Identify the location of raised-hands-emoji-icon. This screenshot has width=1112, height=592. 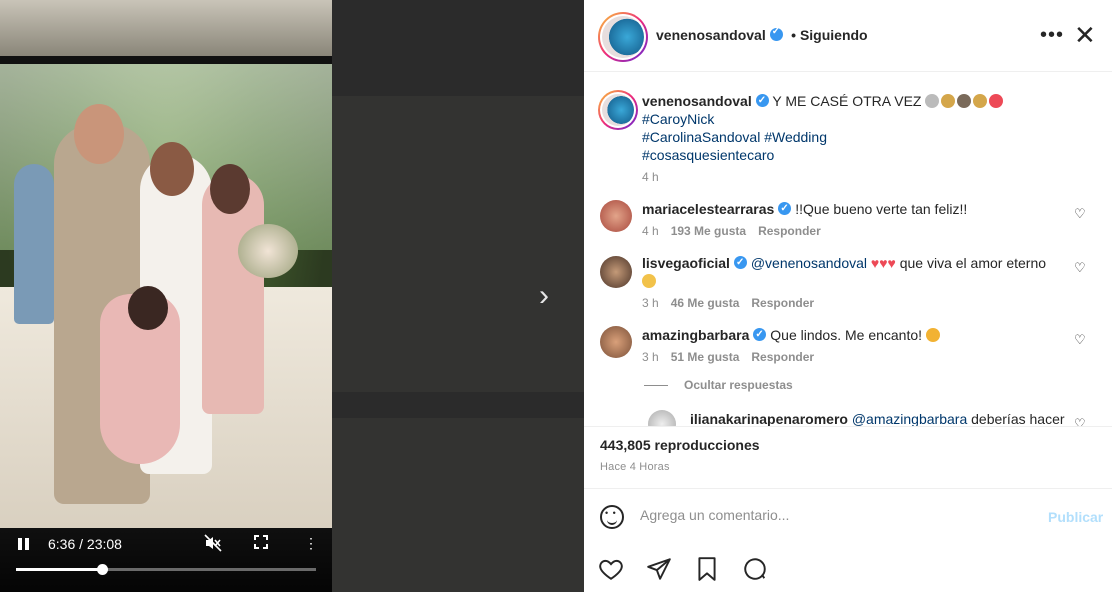
(649, 281).